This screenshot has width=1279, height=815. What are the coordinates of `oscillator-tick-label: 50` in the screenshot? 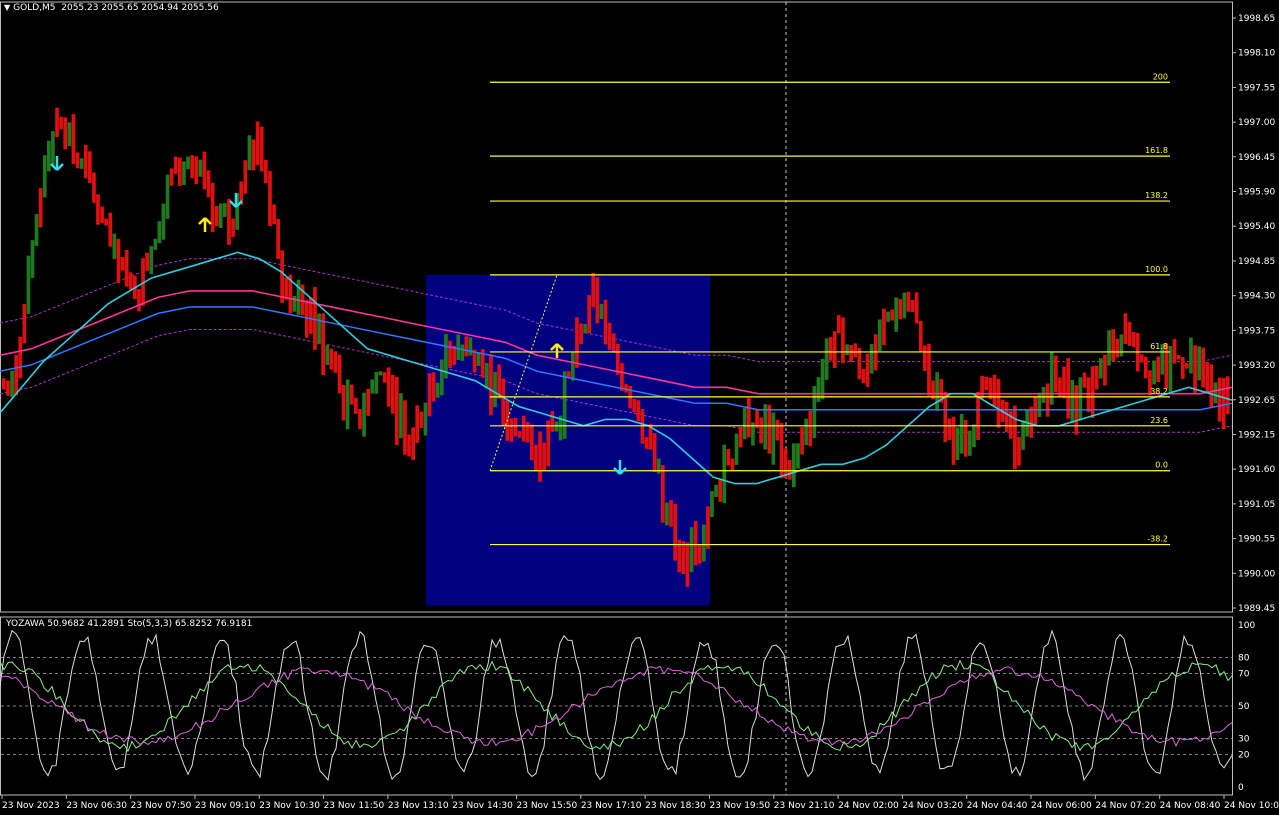 It's located at (1244, 707).